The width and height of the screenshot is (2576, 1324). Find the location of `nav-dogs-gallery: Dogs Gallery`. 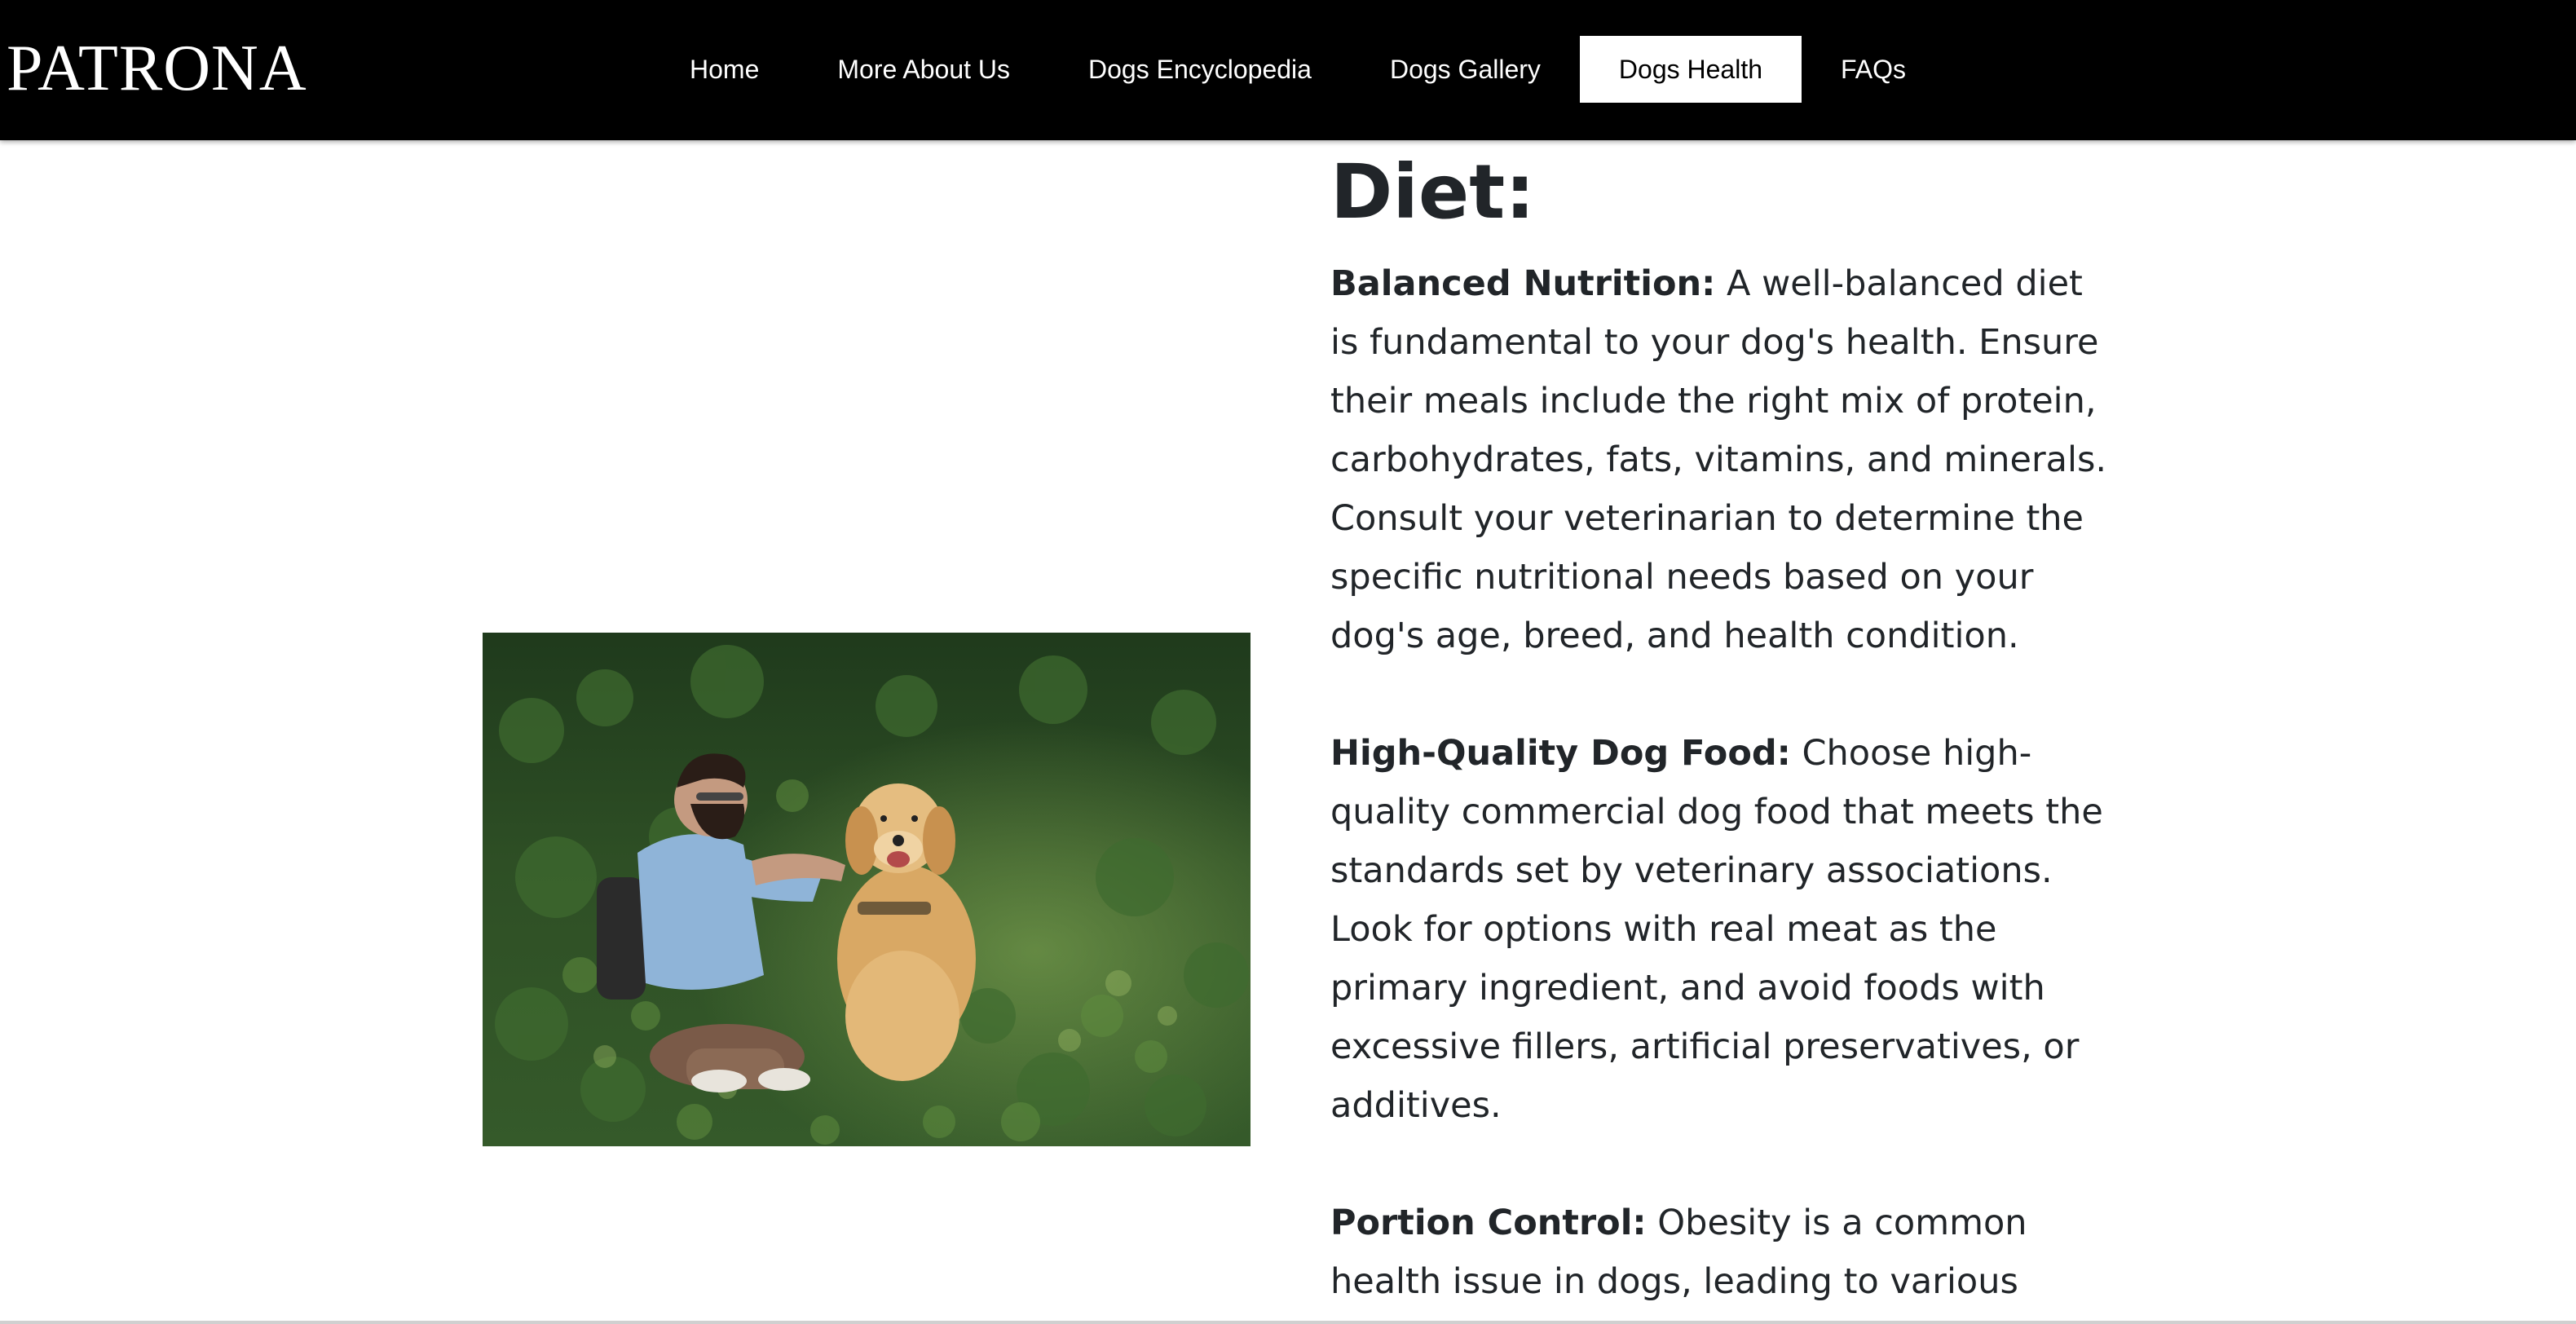

nav-dogs-gallery: Dogs Gallery is located at coordinates (1465, 69).